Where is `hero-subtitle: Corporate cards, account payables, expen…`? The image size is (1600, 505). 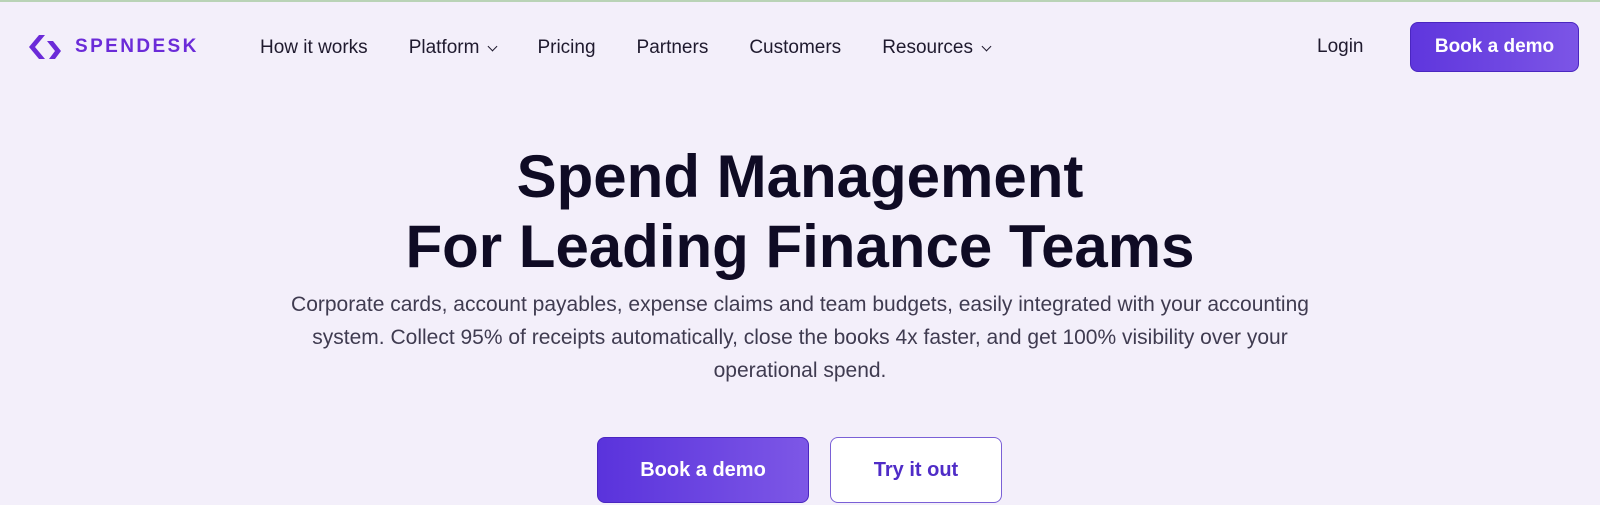
hero-subtitle: Corporate cards, account payables, expen… is located at coordinates (800, 337).